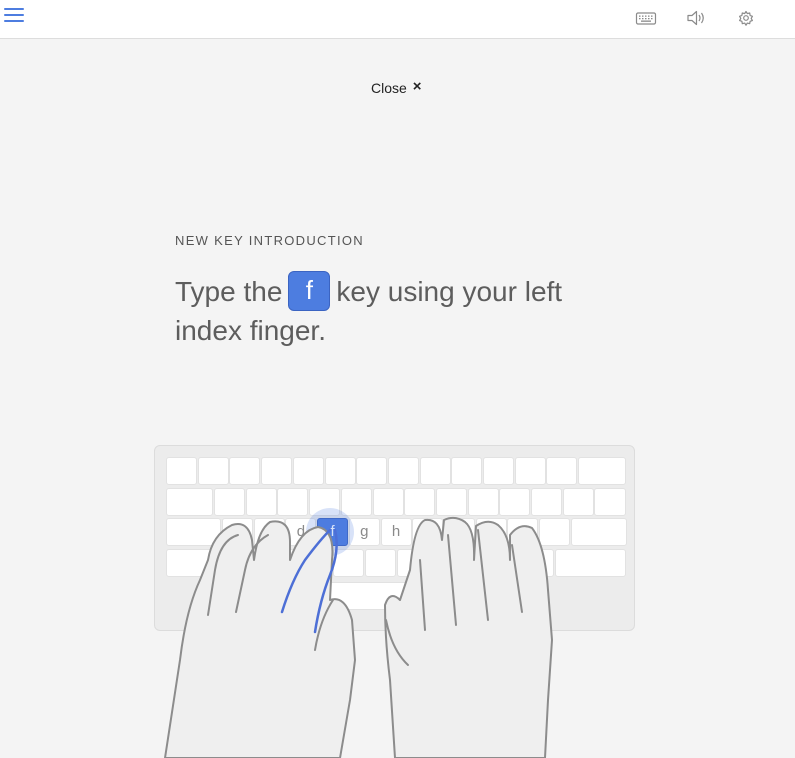 Image resolution: width=795 pixels, height=758 pixels. Describe the element at coordinates (646, 18) in the screenshot. I see `keyboard-icon` at that location.